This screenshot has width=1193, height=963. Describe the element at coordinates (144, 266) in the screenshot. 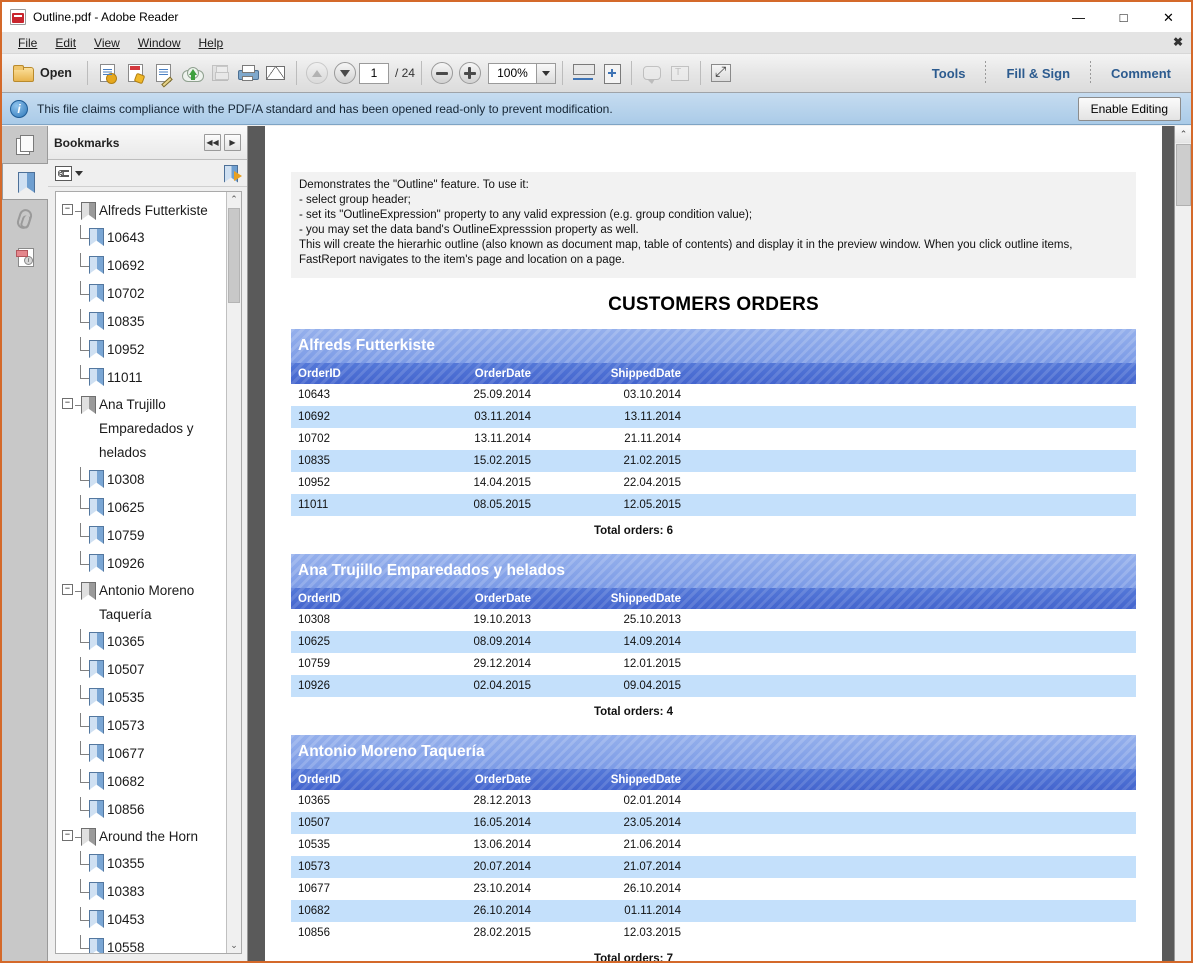

I see `bookmark-item-row: 10692` at that location.